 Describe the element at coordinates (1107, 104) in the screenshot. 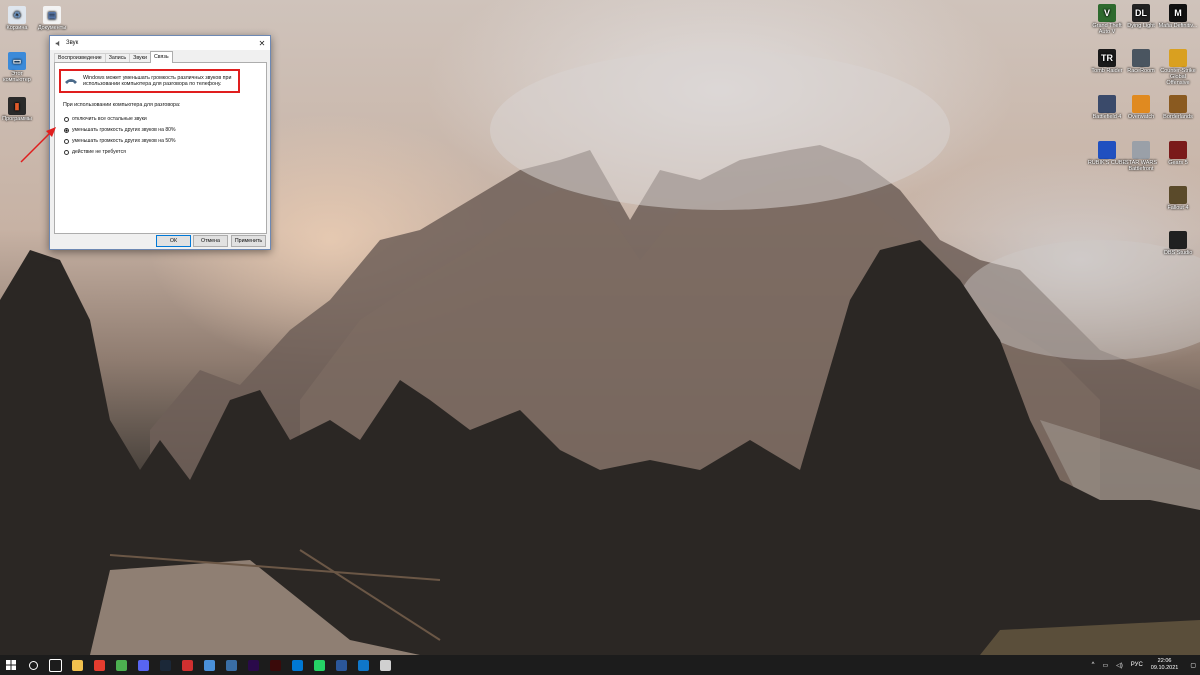

I see `battlefield-icon` at that location.